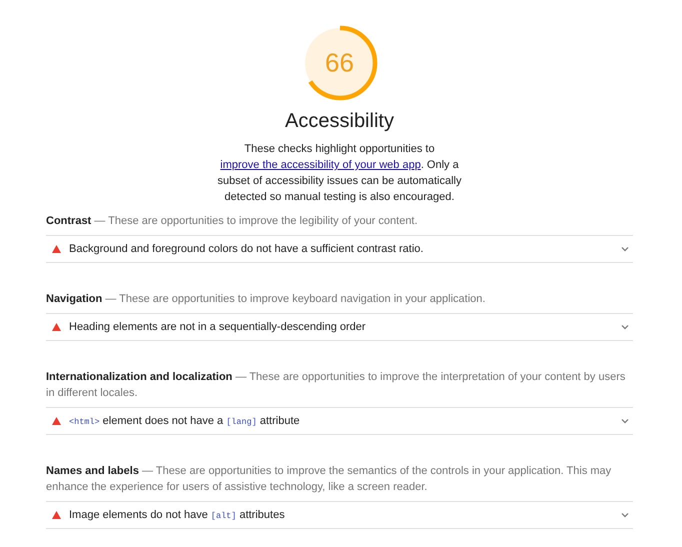 The height and width of the screenshot is (547, 682). I want to click on group-heading: Navigation — These are opportunities to improve keyboard navigation in your application., so click(266, 299).